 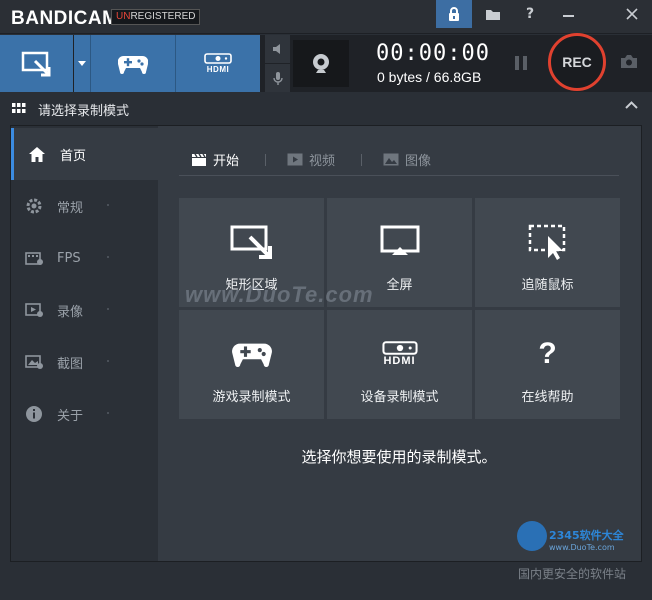 I want to click on grid-icon, so click(x=19, y=108).